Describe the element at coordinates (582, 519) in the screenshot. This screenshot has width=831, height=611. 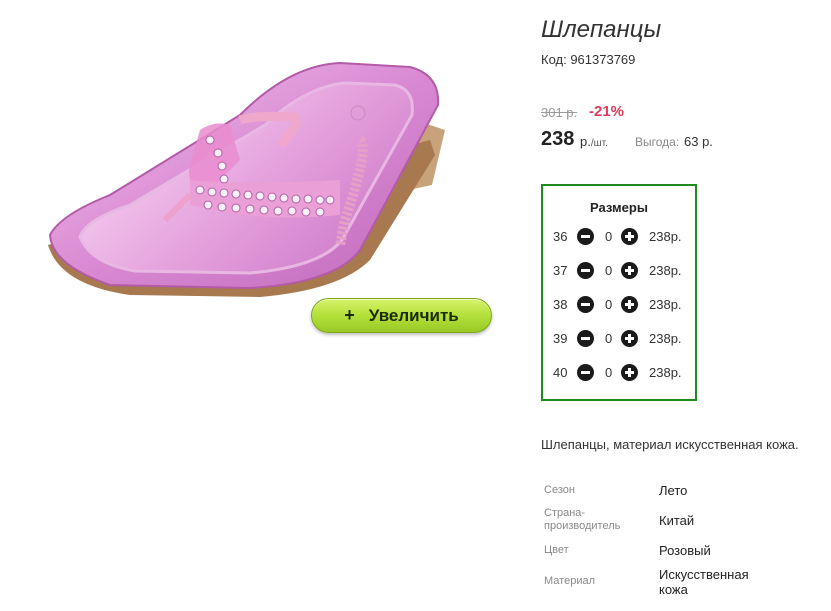
I see `attribute-label-country: Страна- производитель` at that location.